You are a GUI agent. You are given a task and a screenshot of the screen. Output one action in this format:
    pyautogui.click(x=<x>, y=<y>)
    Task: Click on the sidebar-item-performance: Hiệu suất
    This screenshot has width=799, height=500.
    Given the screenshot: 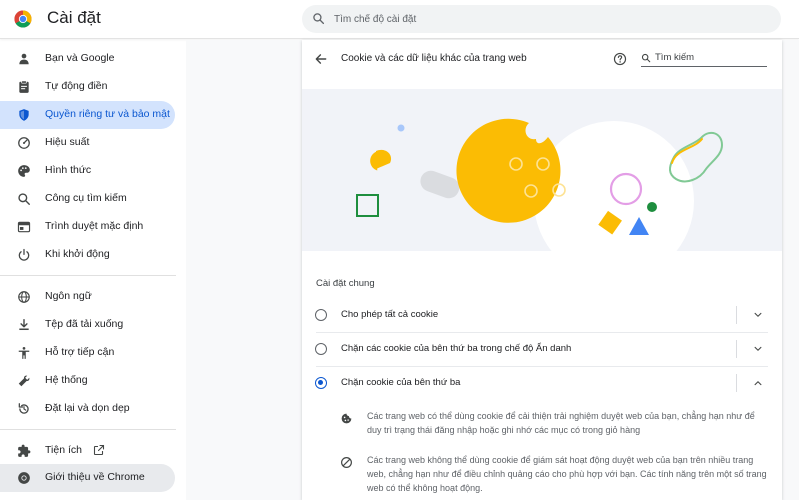 What is the action you would take?
    pyautogui.click(x=87, y=143)
    